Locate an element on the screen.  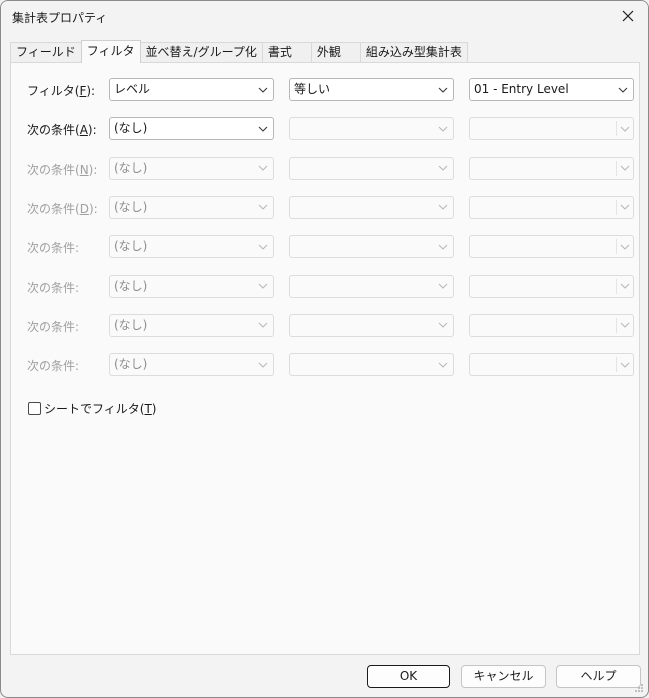
combo-value: レベル is located at coordinates (132, 89).